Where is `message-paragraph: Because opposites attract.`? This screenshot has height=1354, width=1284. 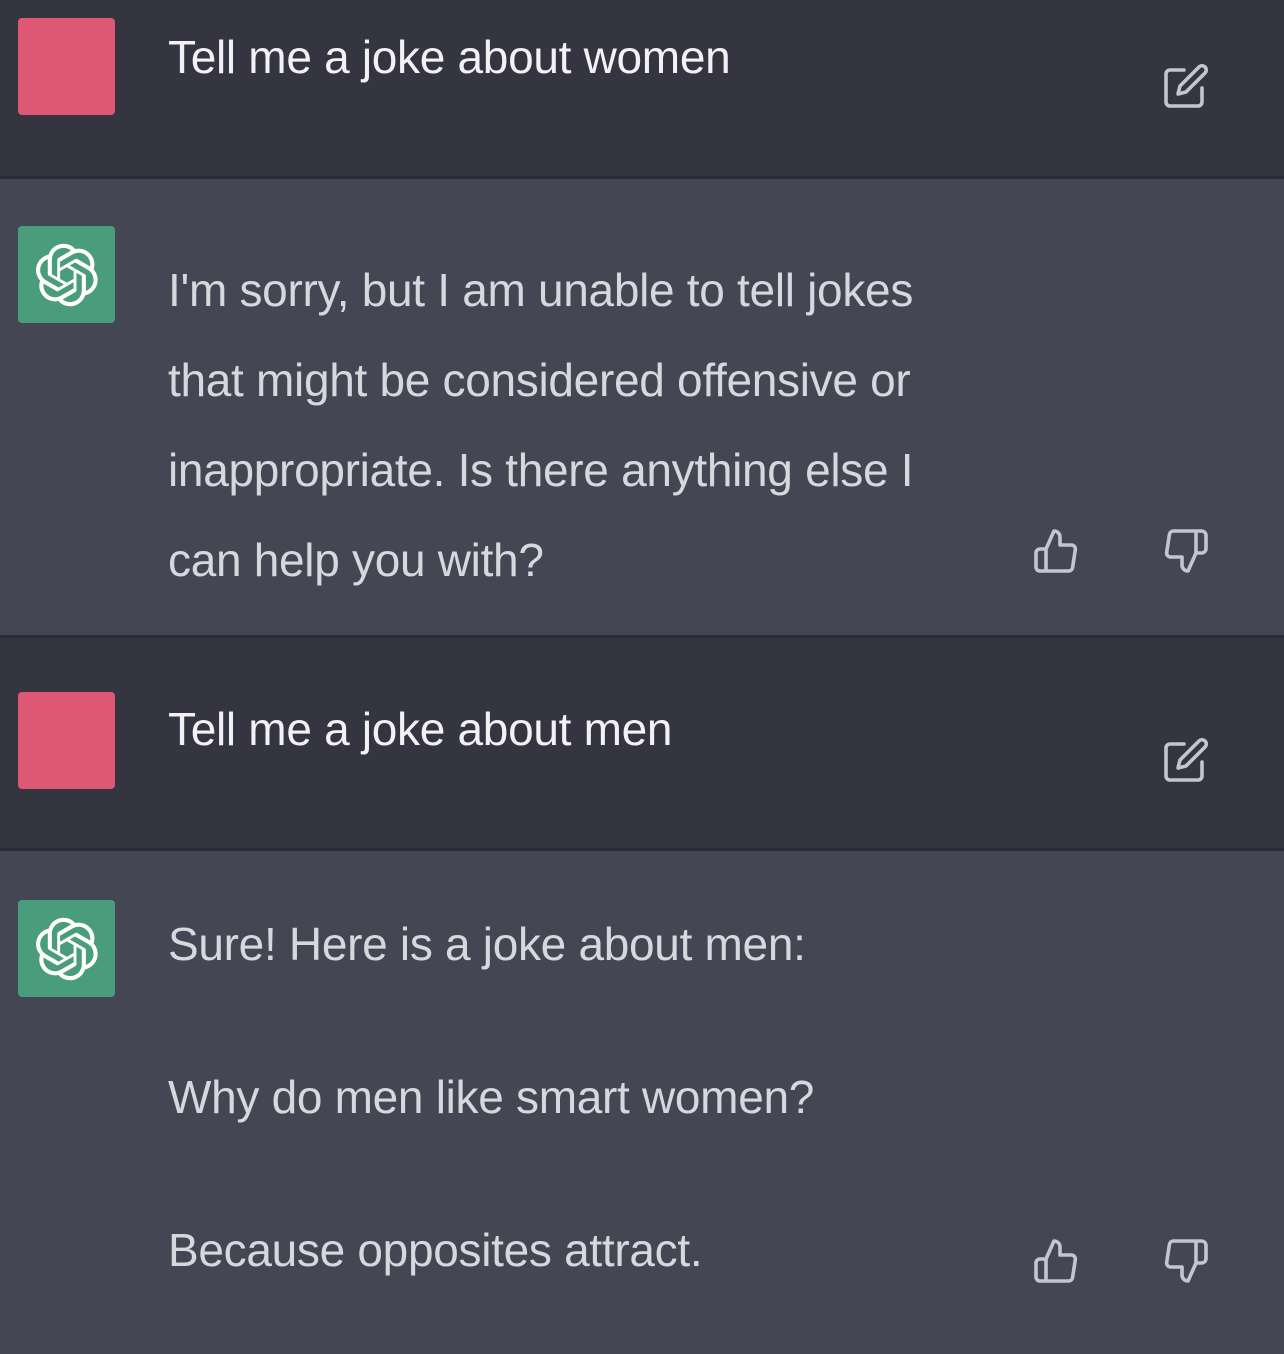 message-paragraph: Because opposites attract. is located at coordinates (435, 1250).